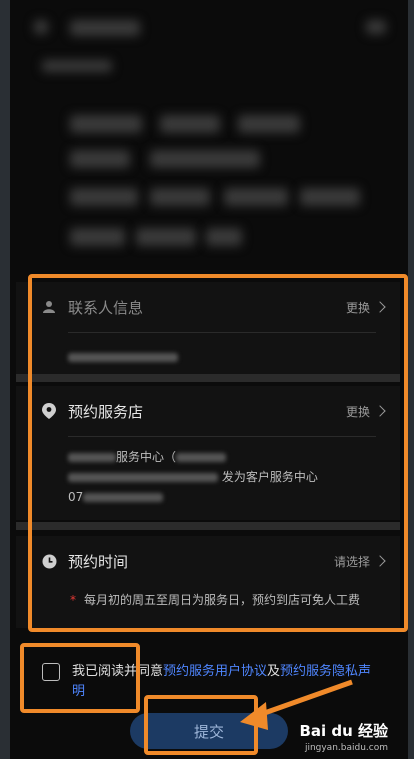 The width and height of the screenshot is (414, 759). What do you see at coordinates (343, 731) in the screenshot?
I see `baidu-watermark: Bai du 经验` at bounding box center [343, 731].